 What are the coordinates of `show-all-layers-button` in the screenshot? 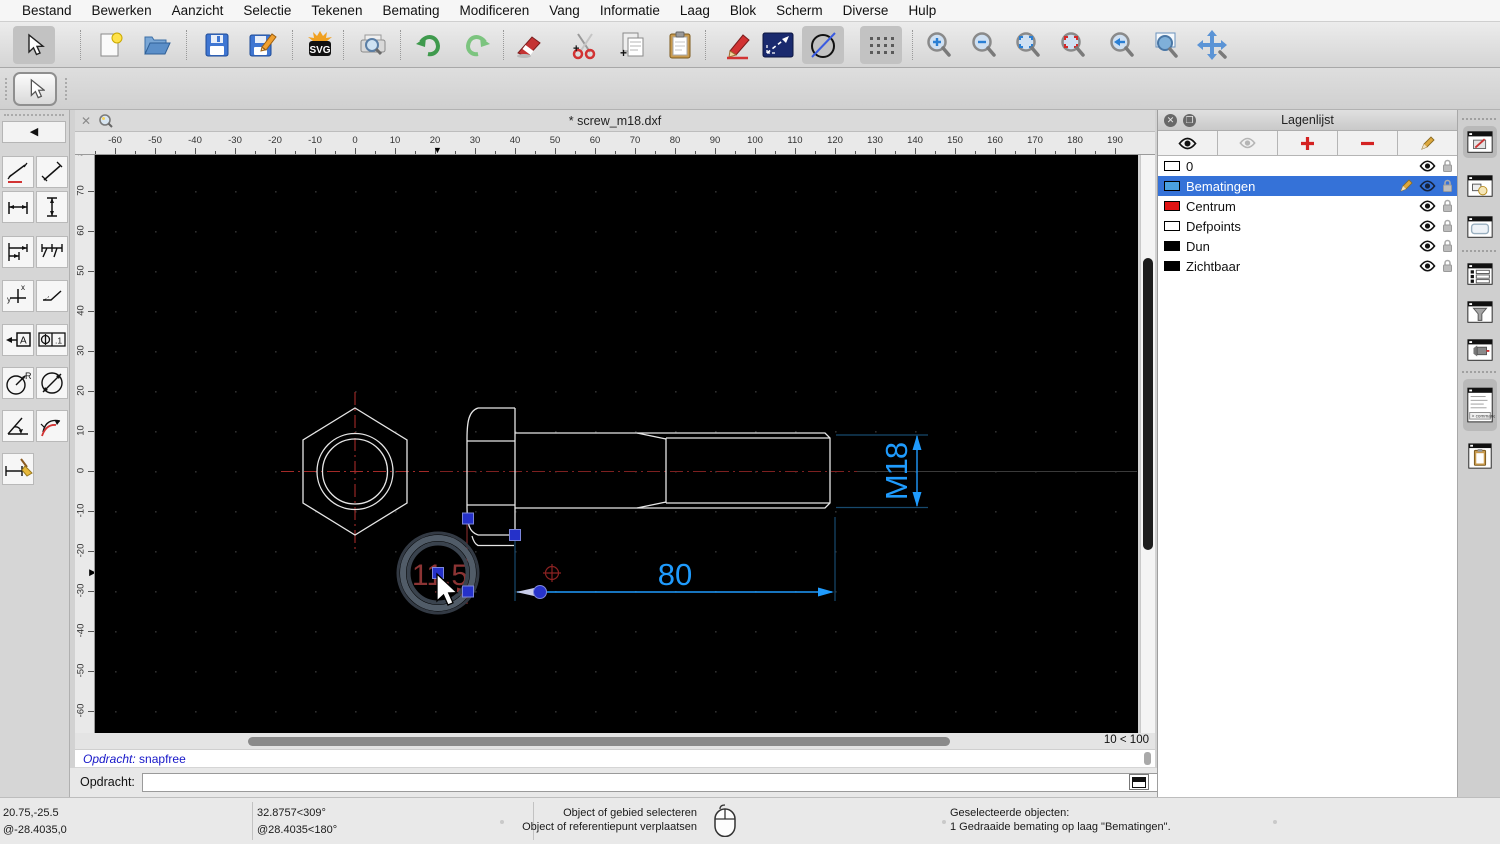 It's located at (1188, 143).